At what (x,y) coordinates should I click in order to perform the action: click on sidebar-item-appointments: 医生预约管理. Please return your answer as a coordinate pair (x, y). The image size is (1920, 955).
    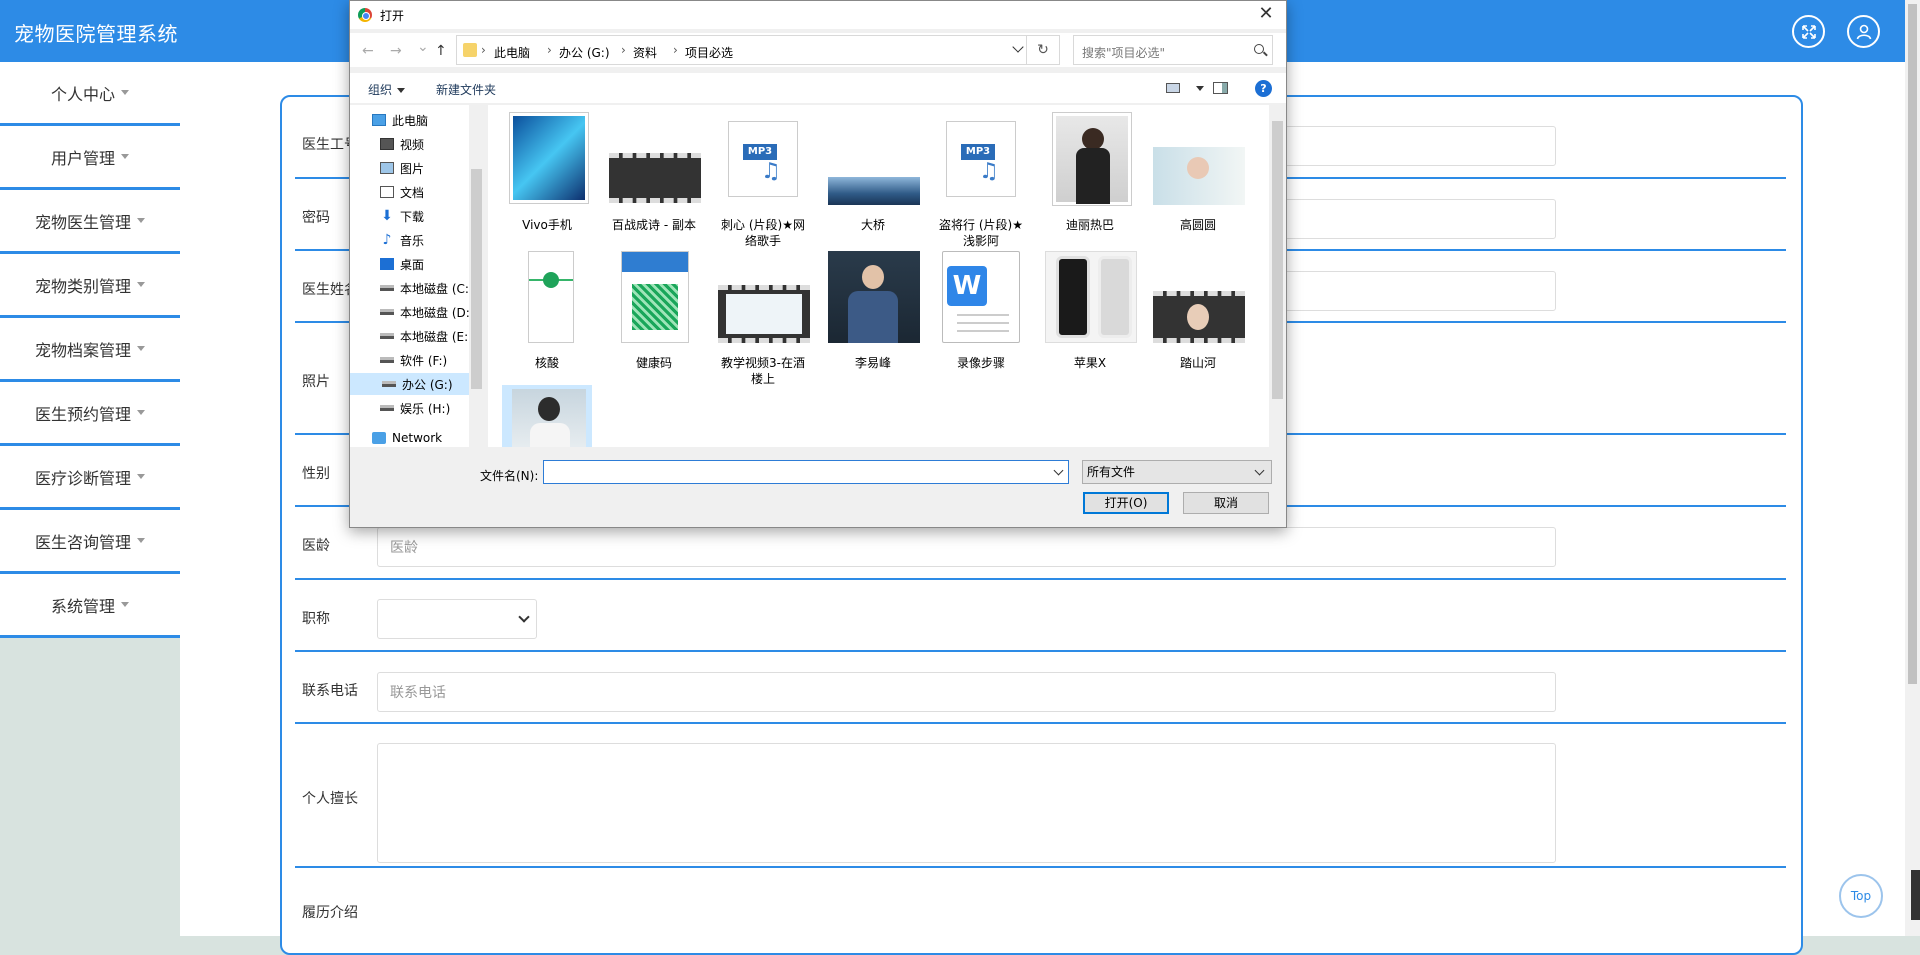
    Looking at the image, I should click on (90, 414).